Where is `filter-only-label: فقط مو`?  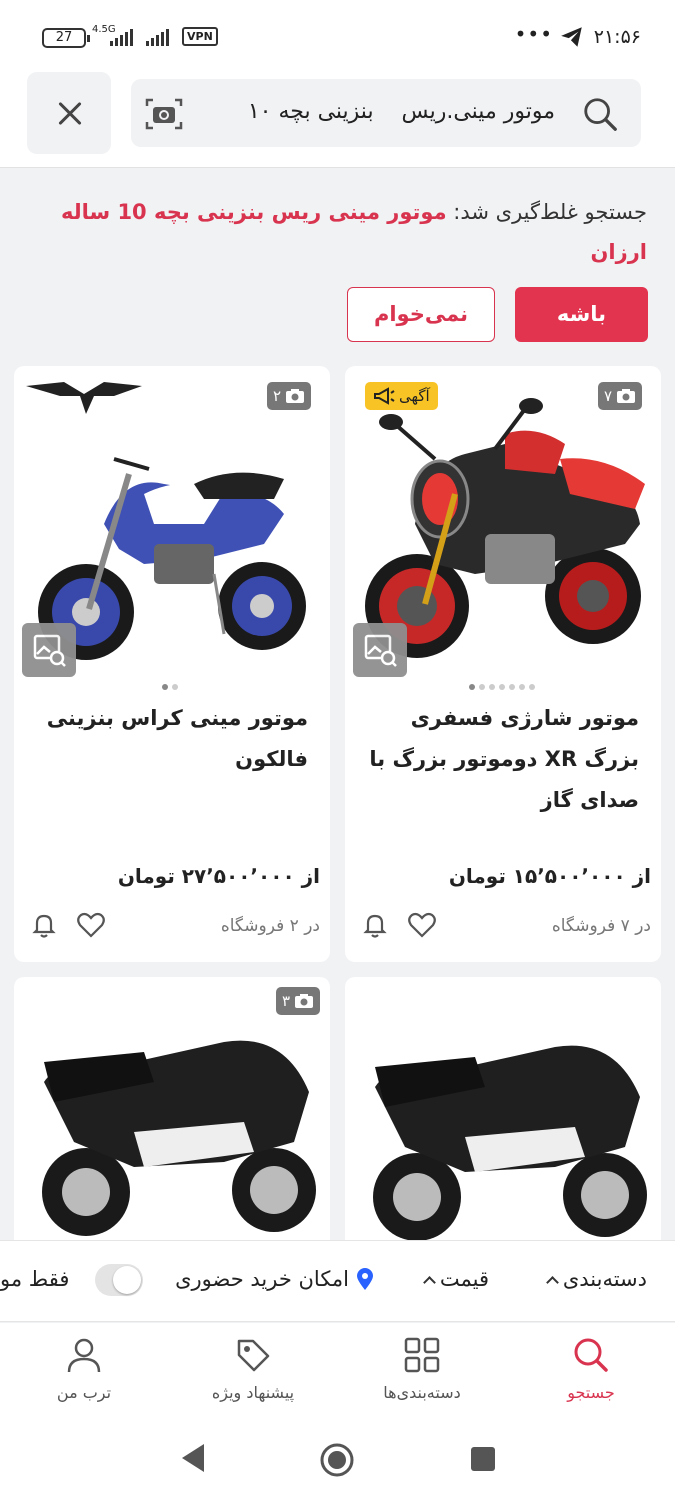
filter-only-label: فقط مو is located at coordinates (35, 1279).